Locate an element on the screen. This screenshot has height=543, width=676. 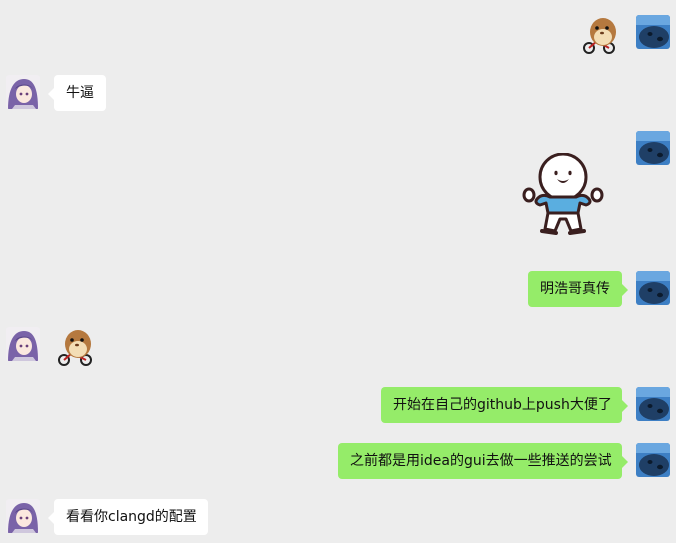
message-bubble-received: 看看你clangd的配置 is located at coordinates (128, 517).